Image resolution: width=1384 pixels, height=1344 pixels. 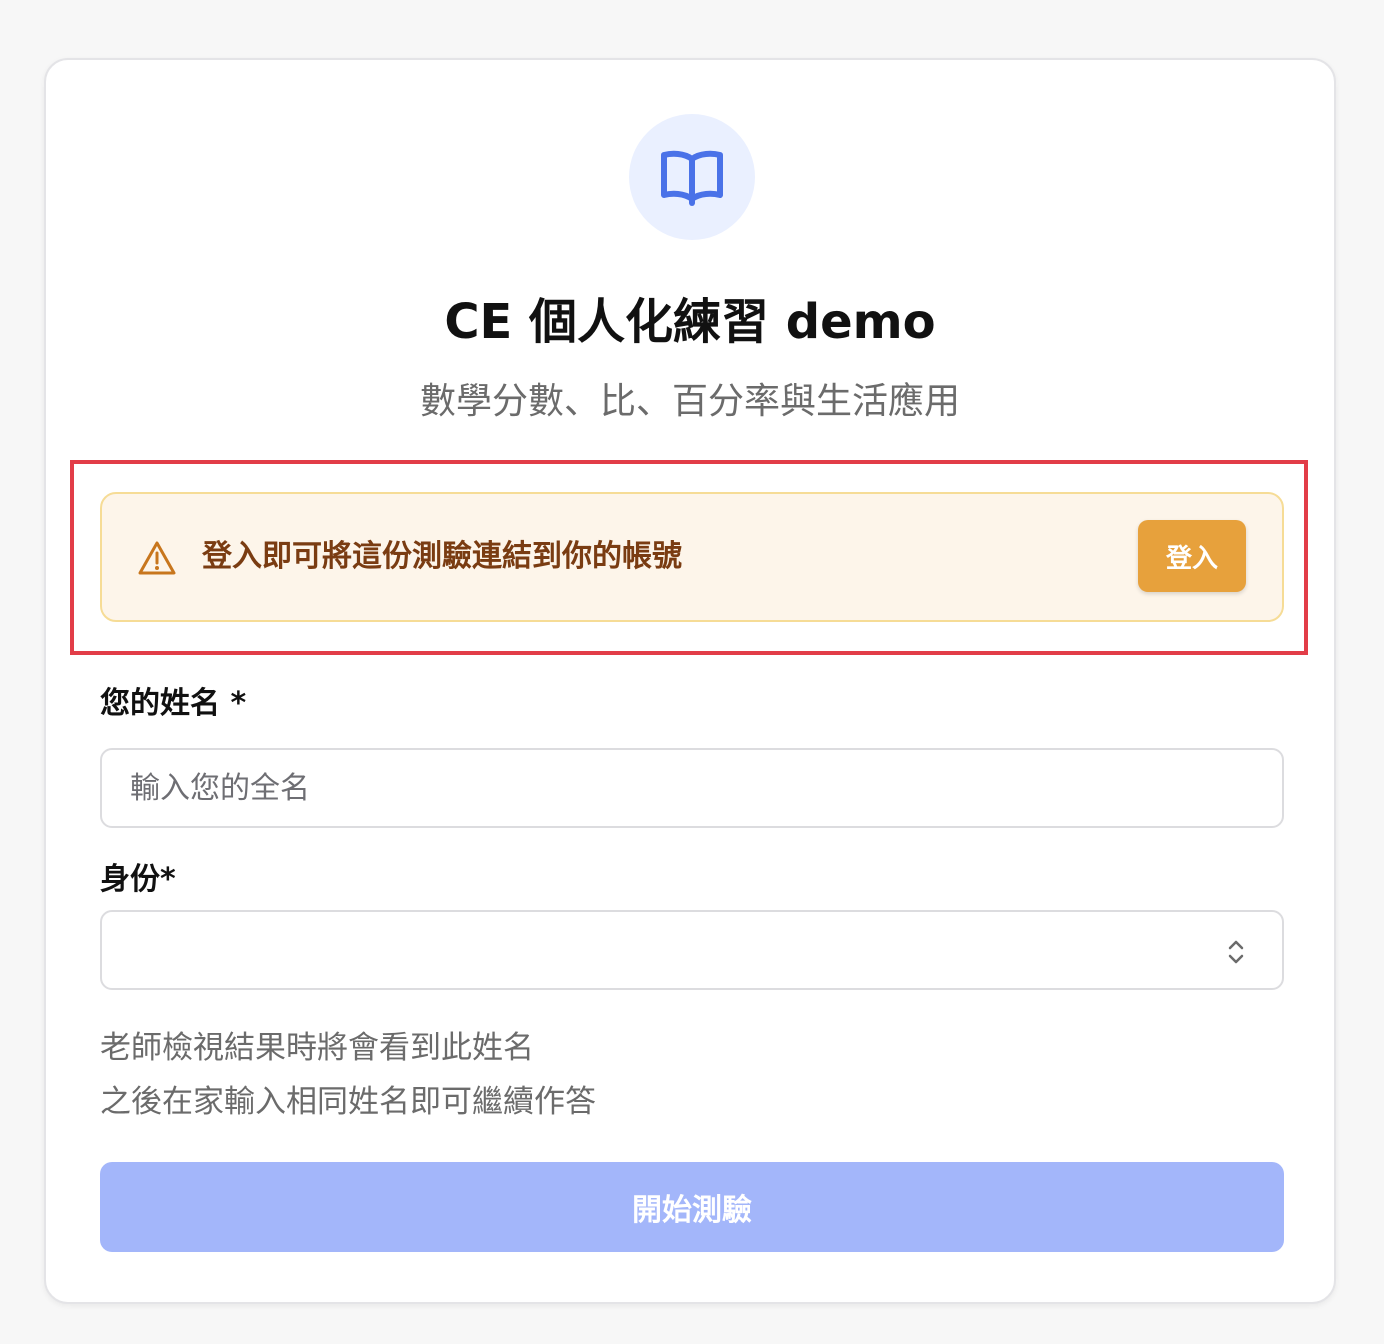 I want to click on role-field-label: 身份*, so click(x=138, y=879).